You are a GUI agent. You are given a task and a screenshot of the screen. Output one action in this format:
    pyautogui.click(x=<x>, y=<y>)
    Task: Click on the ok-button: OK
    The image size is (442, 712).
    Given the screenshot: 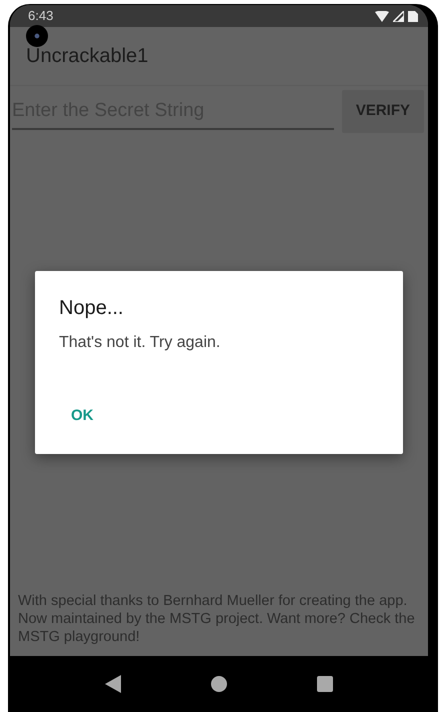 What is the action you would take?
    pyautogui.click(x=82, y=416)
    